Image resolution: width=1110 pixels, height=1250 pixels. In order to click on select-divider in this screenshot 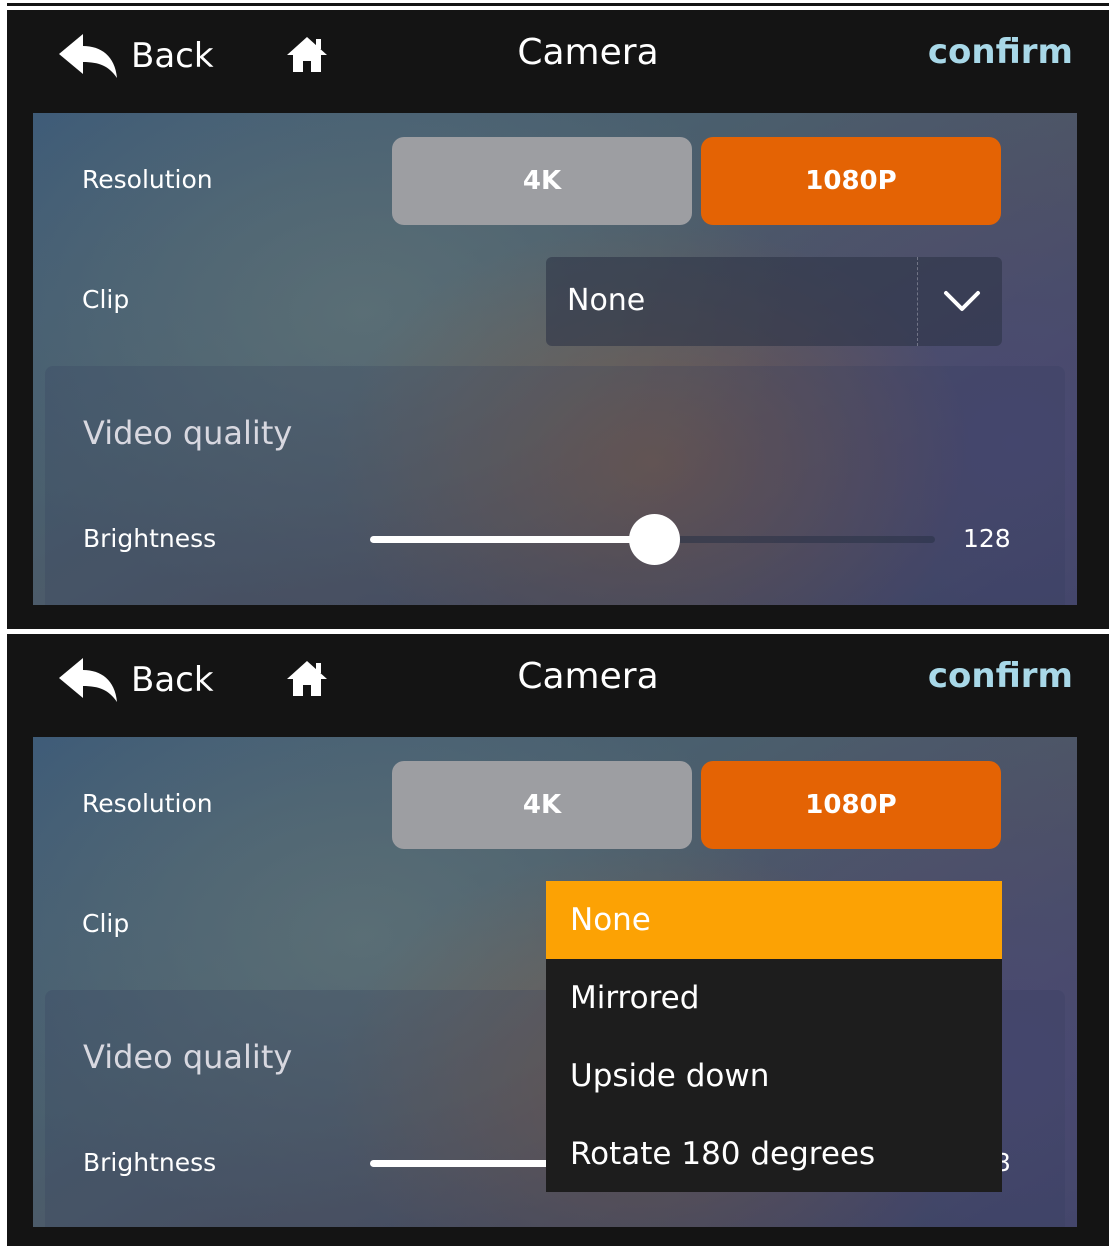, I will do `click(917, 301)`.